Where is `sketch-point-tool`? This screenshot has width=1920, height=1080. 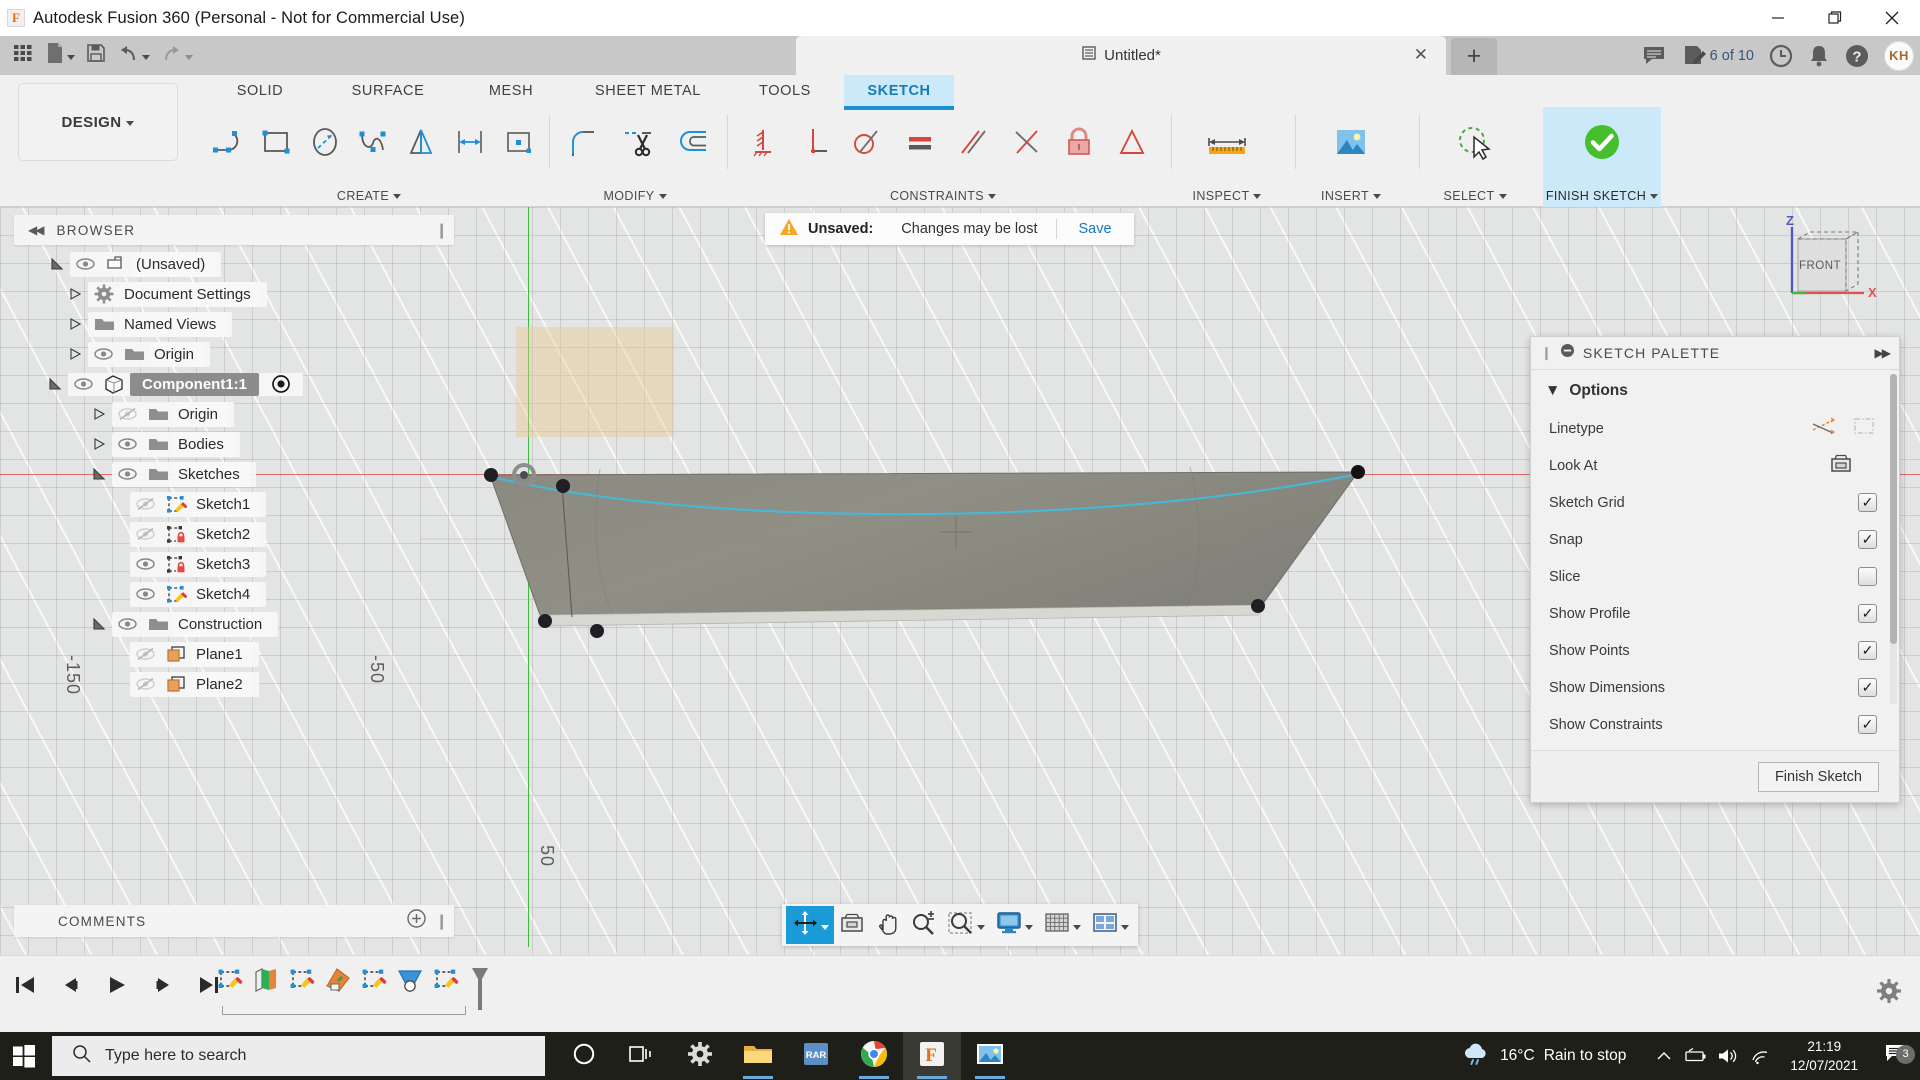
sketch-point-tool is located at coordinates (518, 142).